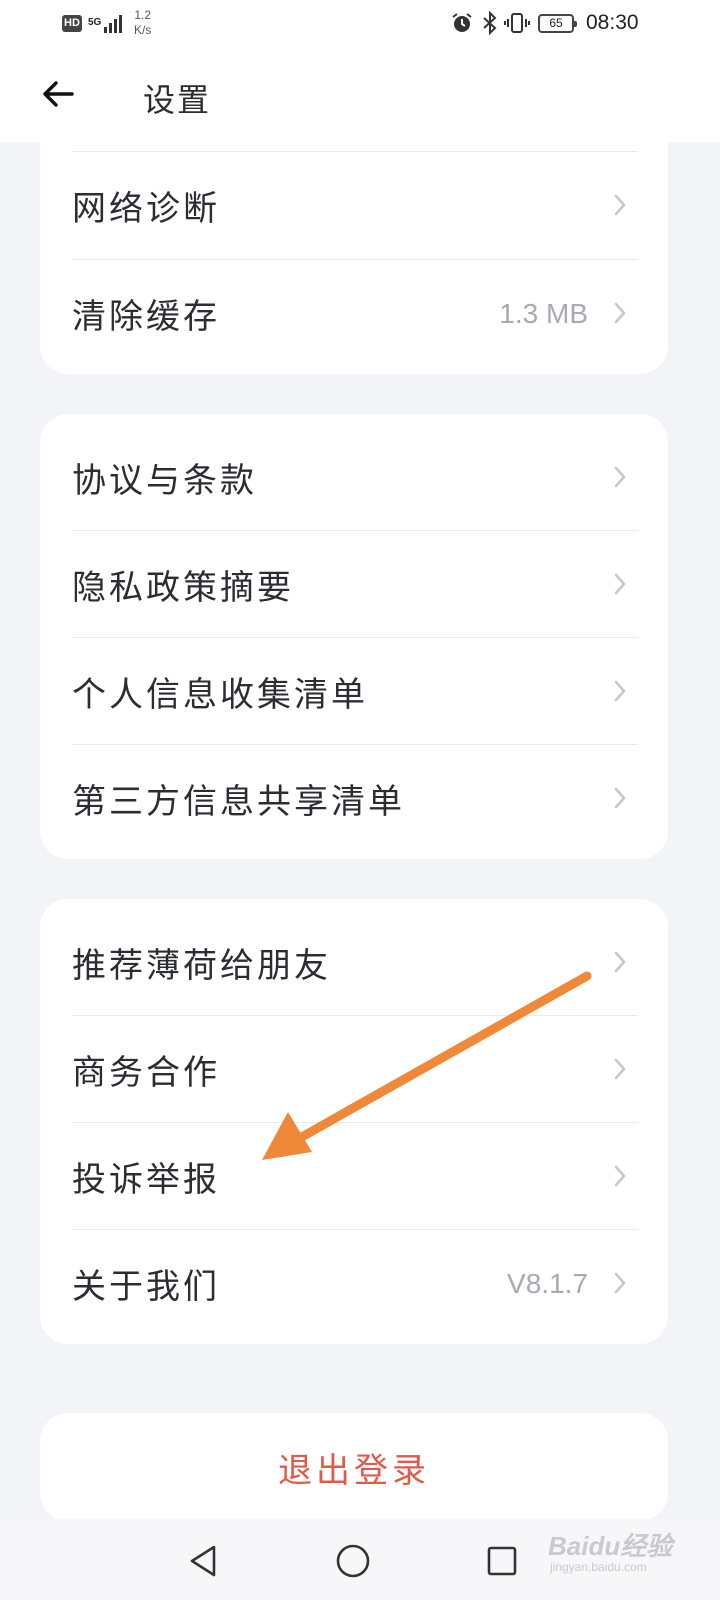 The width and height of the screenshot is (720, 1600). I want to click on home-circle-icon, so click(353, 1561).